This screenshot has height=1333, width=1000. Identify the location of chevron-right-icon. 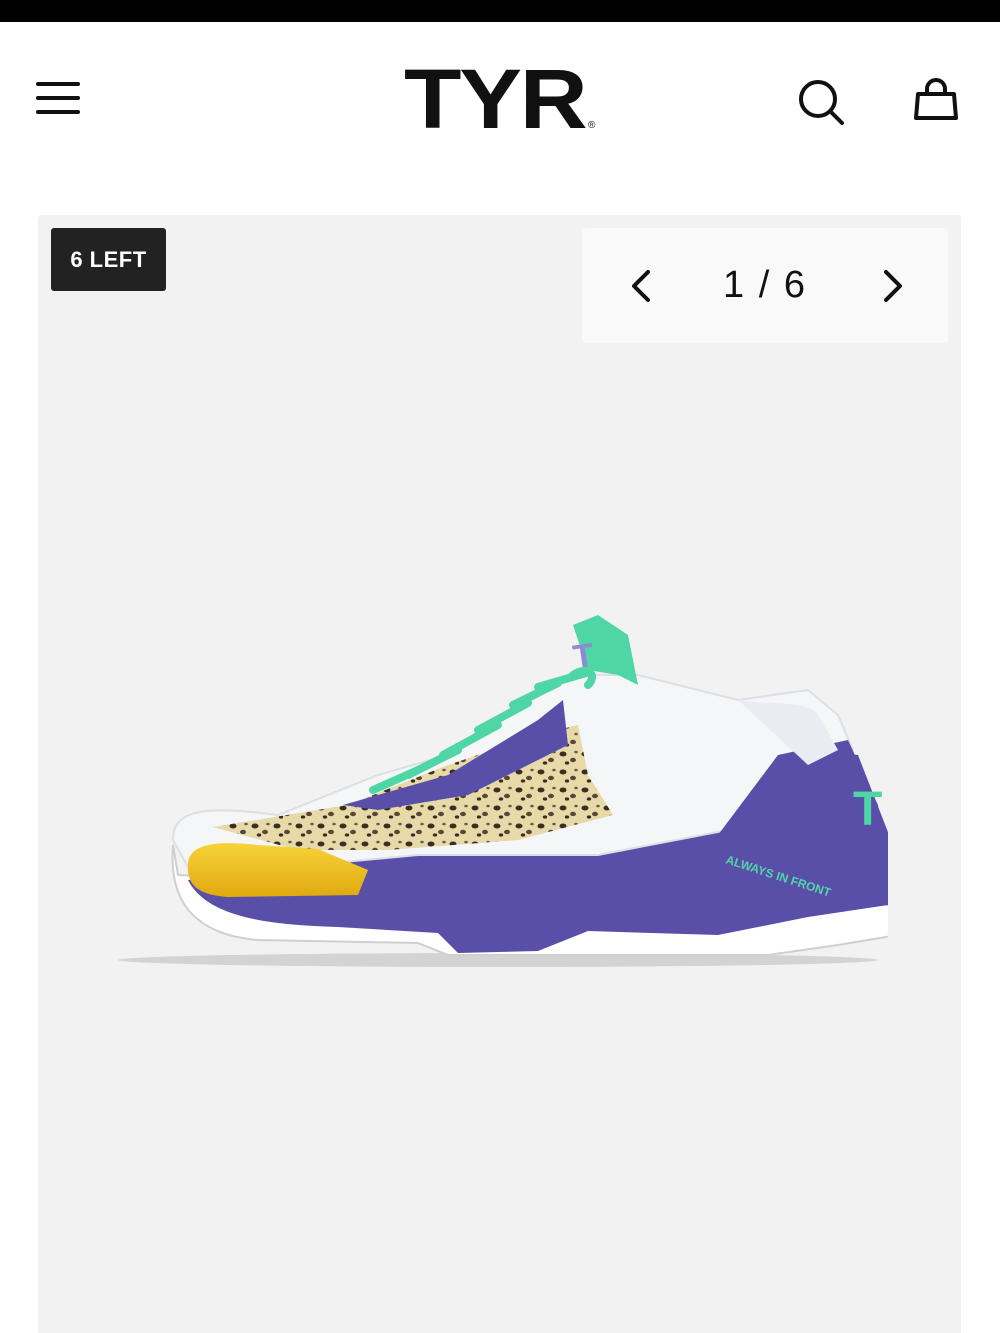
(892, 286).